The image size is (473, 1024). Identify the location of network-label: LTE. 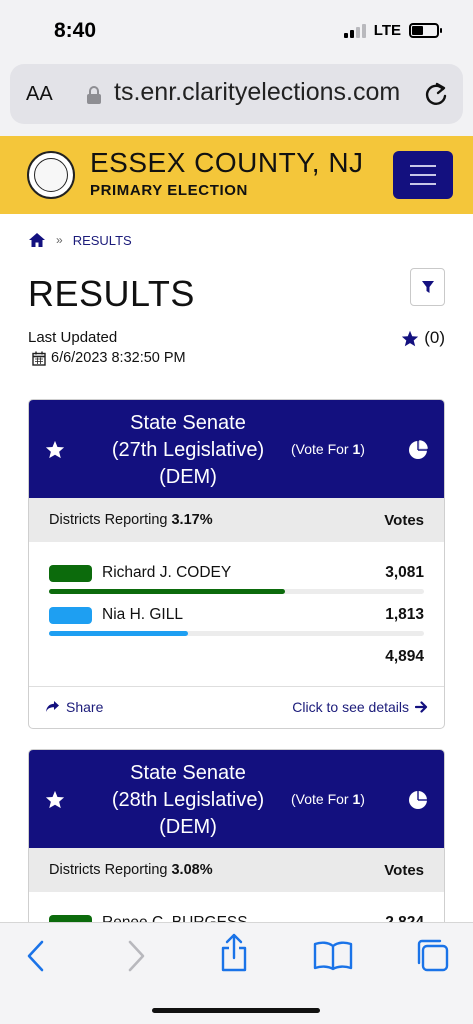
(387, 30).